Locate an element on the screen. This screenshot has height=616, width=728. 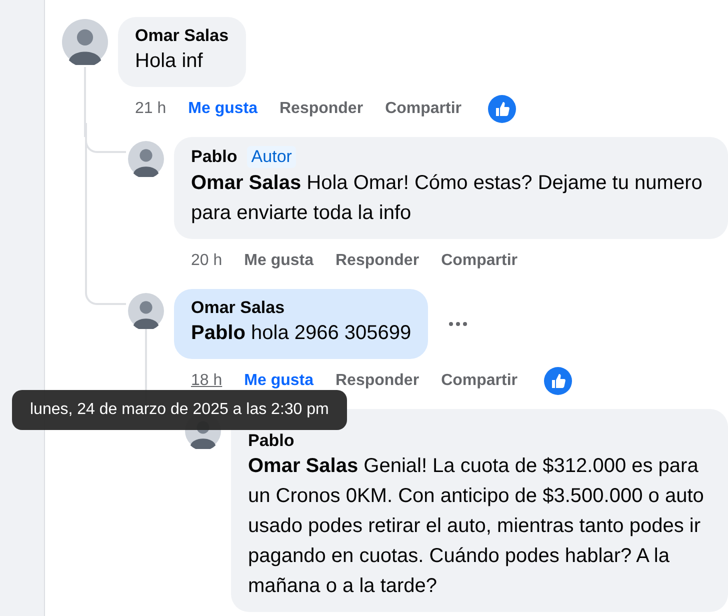
comment-text: Hola inf is located at coordinates (169, 61).